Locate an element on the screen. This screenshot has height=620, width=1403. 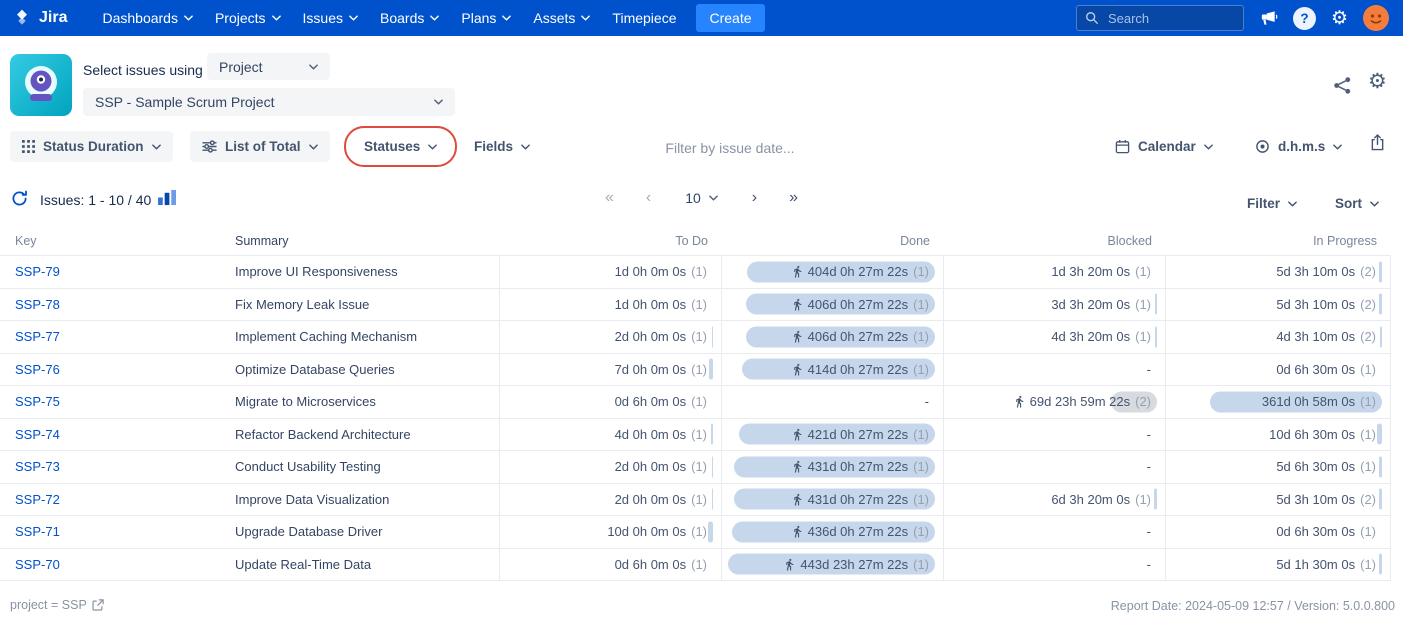
cell-key: SSP-74 is located at coordinates (110, 434).